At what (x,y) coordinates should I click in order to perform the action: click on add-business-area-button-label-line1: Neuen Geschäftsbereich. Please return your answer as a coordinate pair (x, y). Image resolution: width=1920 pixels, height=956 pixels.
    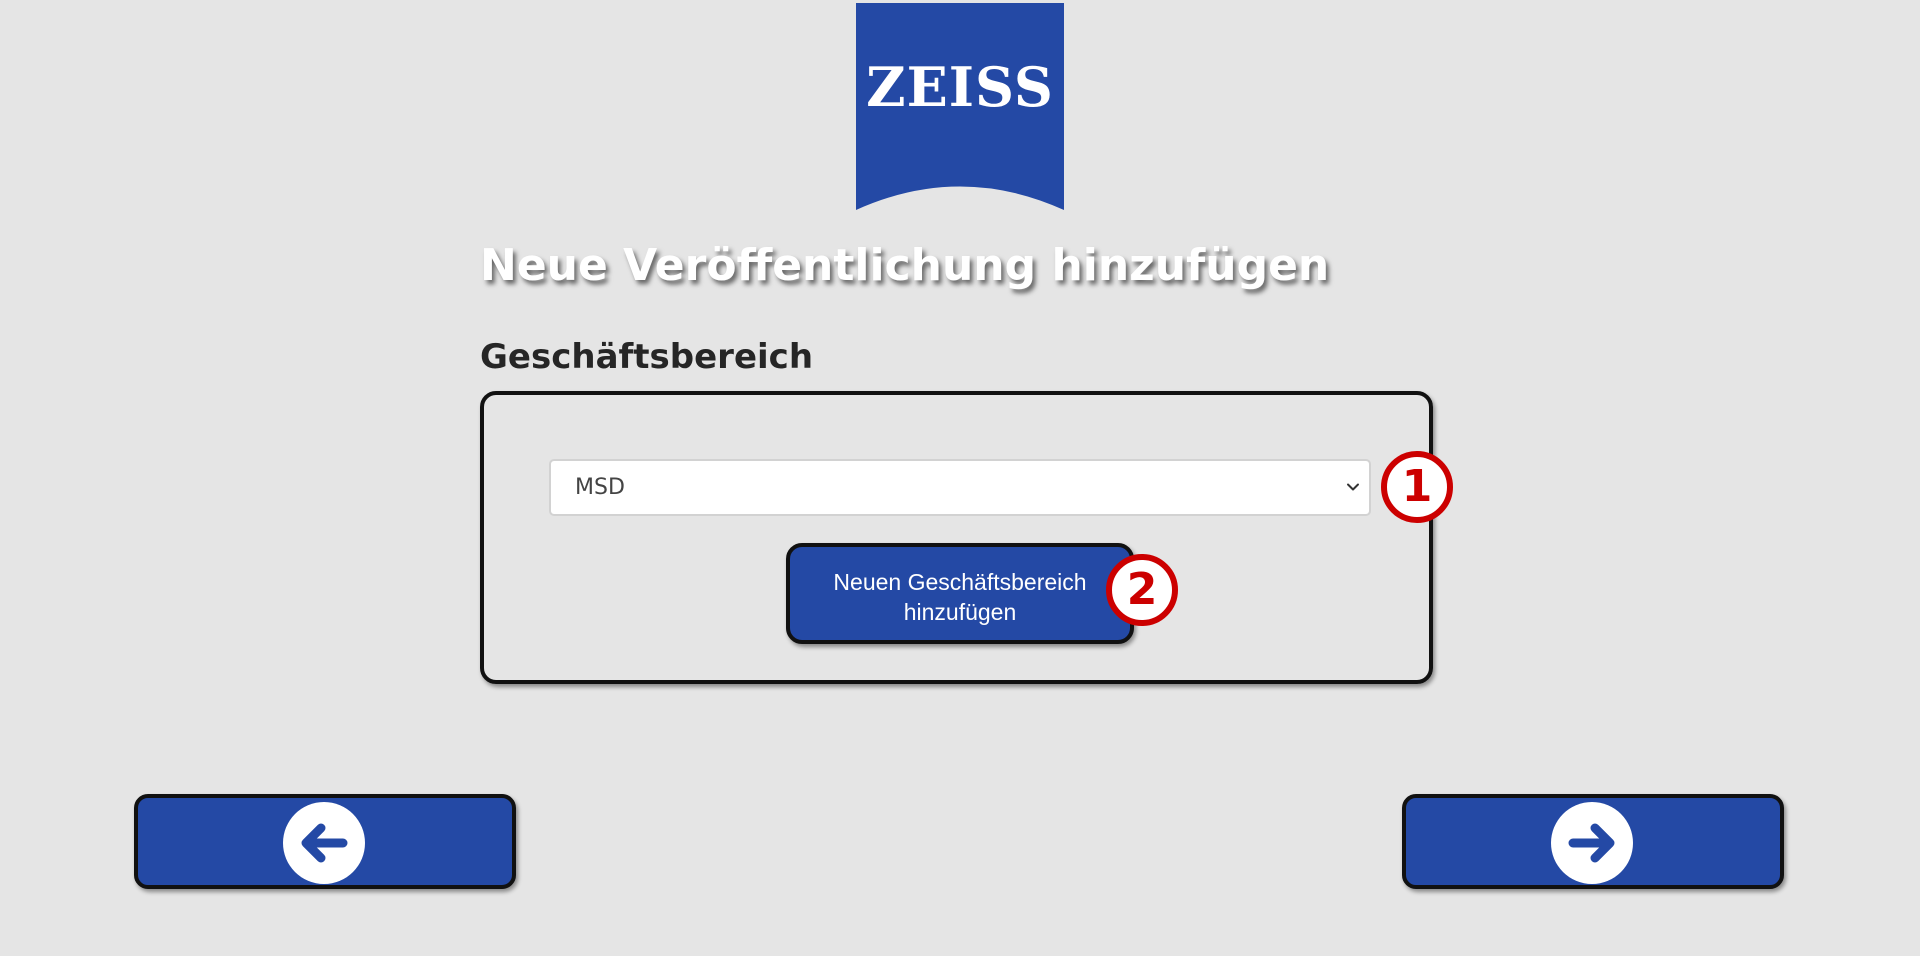
    Looking at the image, I should click on (960, 582).